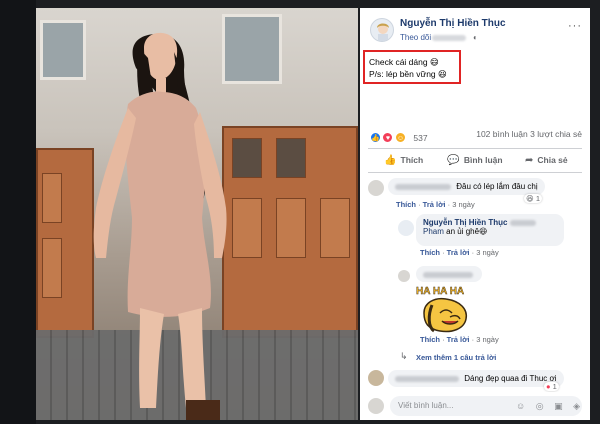  I want to click on post-text-line-1: Check cái dáng 😄, so click(404, 62).